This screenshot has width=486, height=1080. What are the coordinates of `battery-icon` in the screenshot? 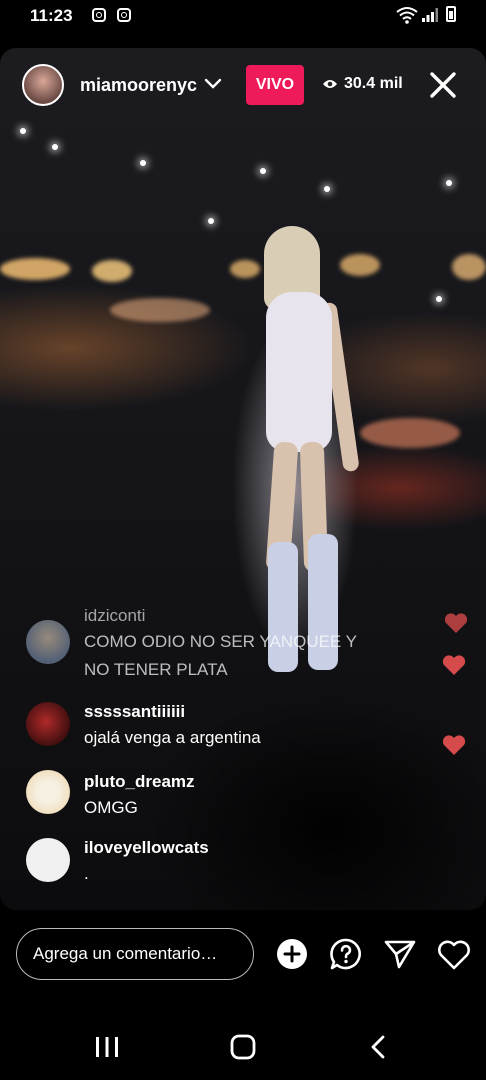 It's located at (451, 14).